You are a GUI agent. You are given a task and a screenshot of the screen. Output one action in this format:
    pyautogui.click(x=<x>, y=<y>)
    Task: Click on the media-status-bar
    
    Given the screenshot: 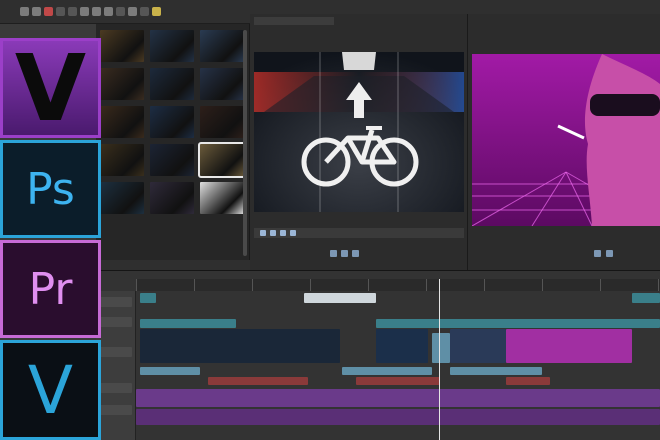 What is the action you would take?
    pyautogui.click(x=173, y=265)
    